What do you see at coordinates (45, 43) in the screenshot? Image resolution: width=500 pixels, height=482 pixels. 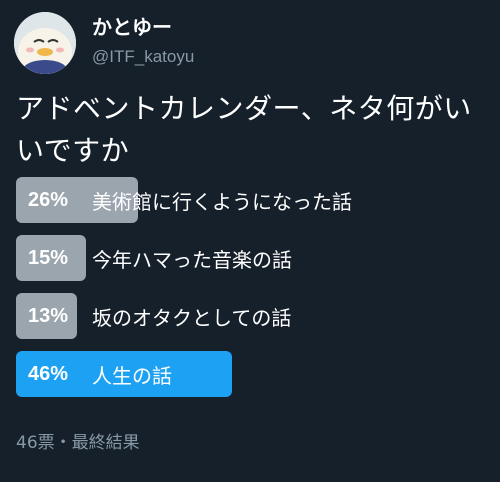 I see `bird-avatar-icon` at bounding box center [45, 43].